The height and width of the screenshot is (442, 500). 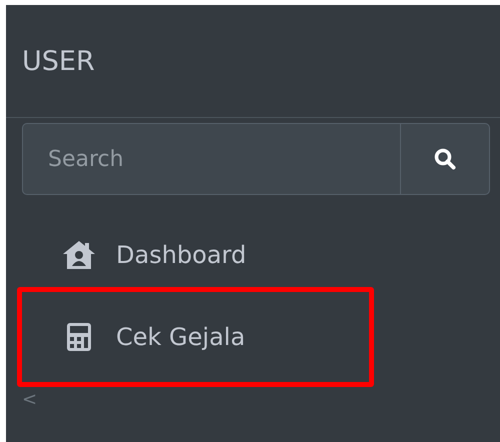 I want to click on search-button, so click(x=445, y=159).